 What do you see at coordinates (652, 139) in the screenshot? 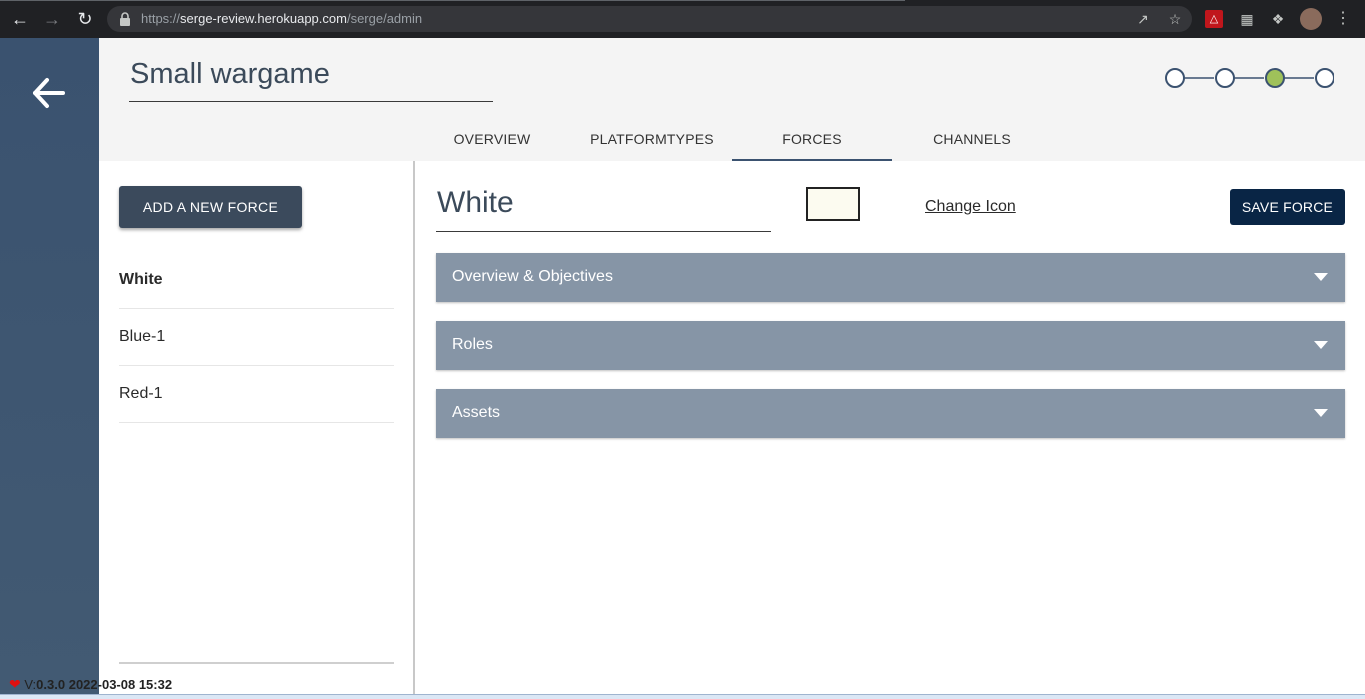
I see `tab-platformtypes: PLATFORMTYPES` at bounding box center [652, 139].